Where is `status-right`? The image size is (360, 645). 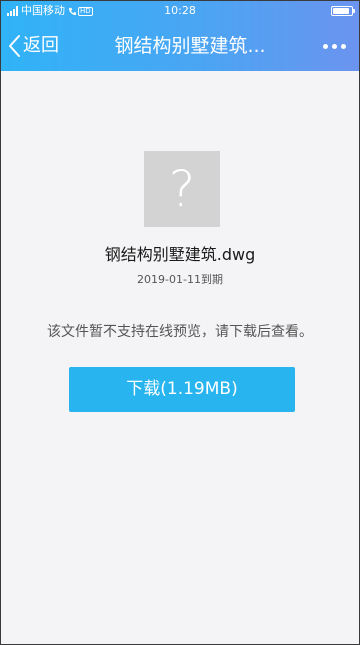 status-right is located at coordinates (343, 11).